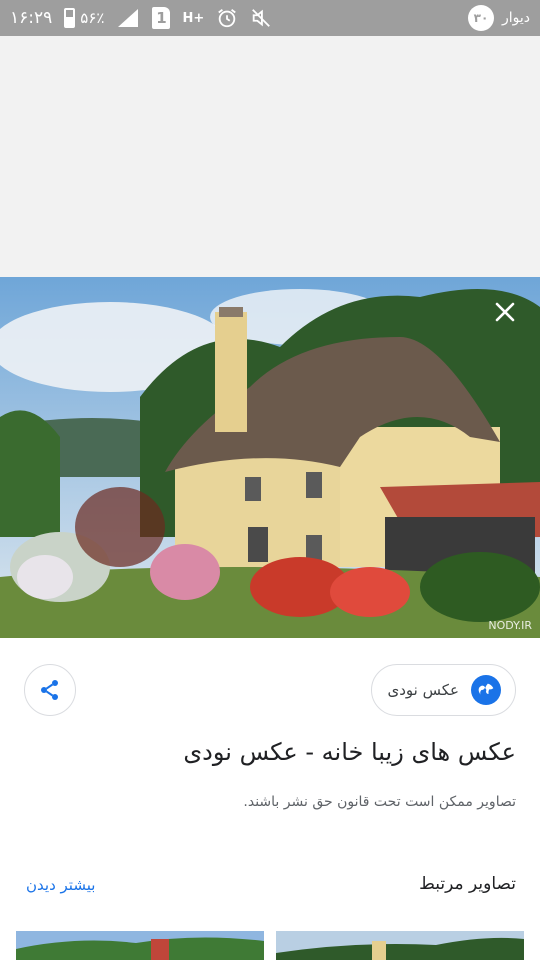 Image resolution: width=540 pixels, height=960 pixels. What do you see at coordinates (349, 752) in the screenshot?
I see `image-title: عکس های زیبا خانه - عکس نودی` at bounding box center [349, 752].